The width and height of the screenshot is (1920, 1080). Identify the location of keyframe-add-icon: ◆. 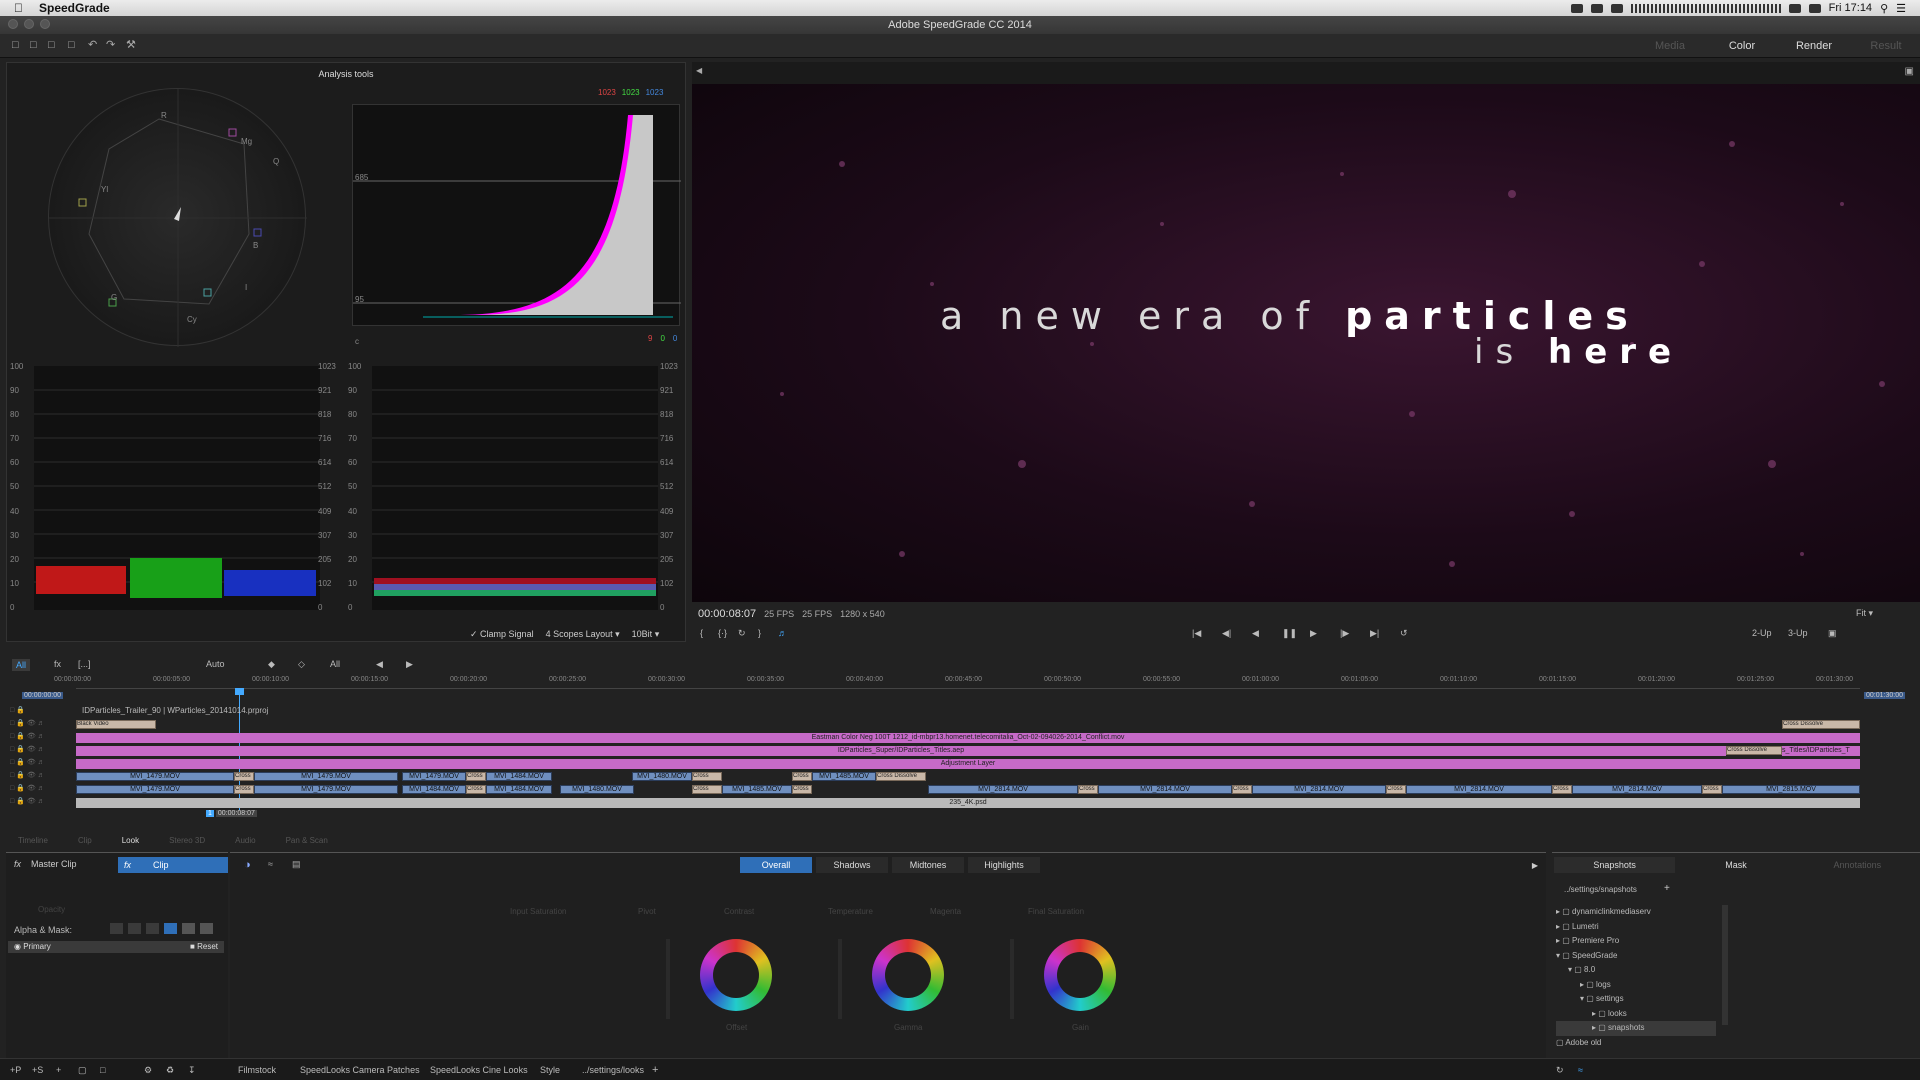
(271, 664).